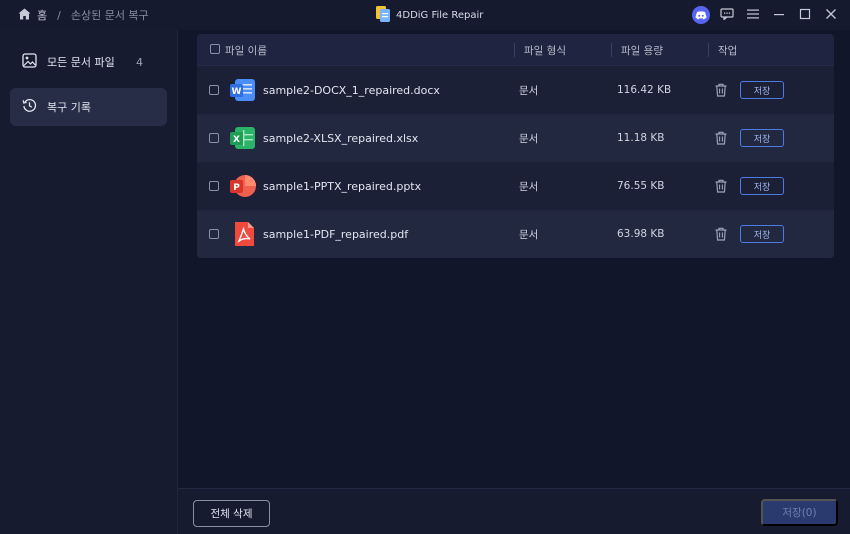 The width and height of the screenshot is (850, 534). Describe the element at coordinates (236, 140) in the screenshot. I see `excel-letter: X` at that location.